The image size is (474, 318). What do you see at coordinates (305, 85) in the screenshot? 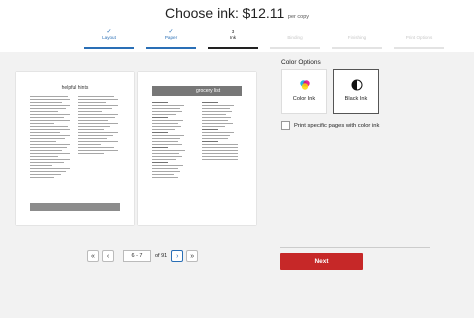
I see `color-ink-icon` at bounding box center [305, 85].